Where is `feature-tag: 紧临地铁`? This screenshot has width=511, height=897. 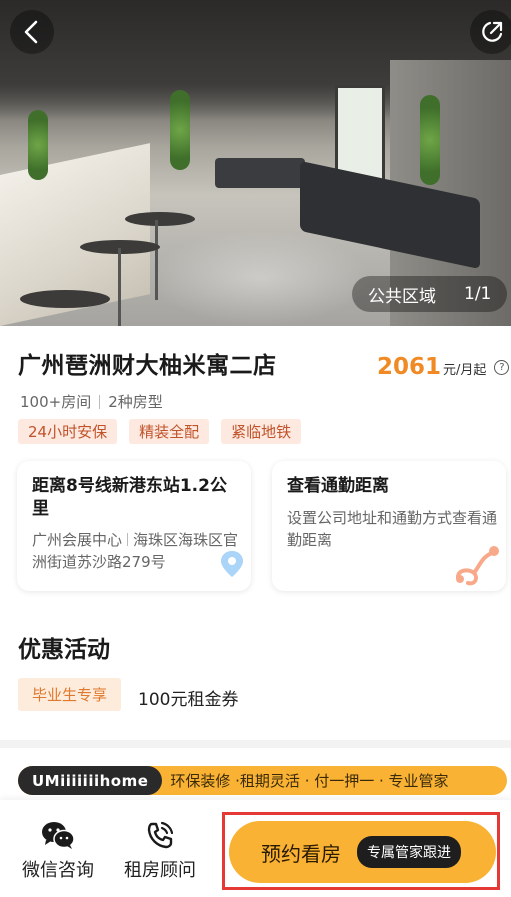 feature-tag: 紧临地铁 is located at coordinates (261, 431).